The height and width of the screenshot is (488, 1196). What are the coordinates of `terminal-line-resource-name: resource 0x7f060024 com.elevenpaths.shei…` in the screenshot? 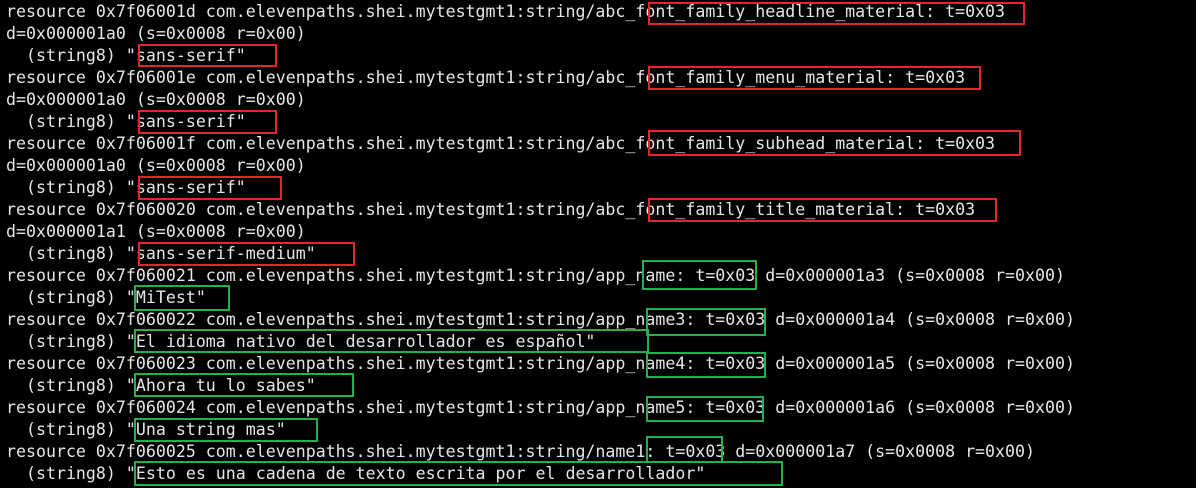 It's located at (540, 407).